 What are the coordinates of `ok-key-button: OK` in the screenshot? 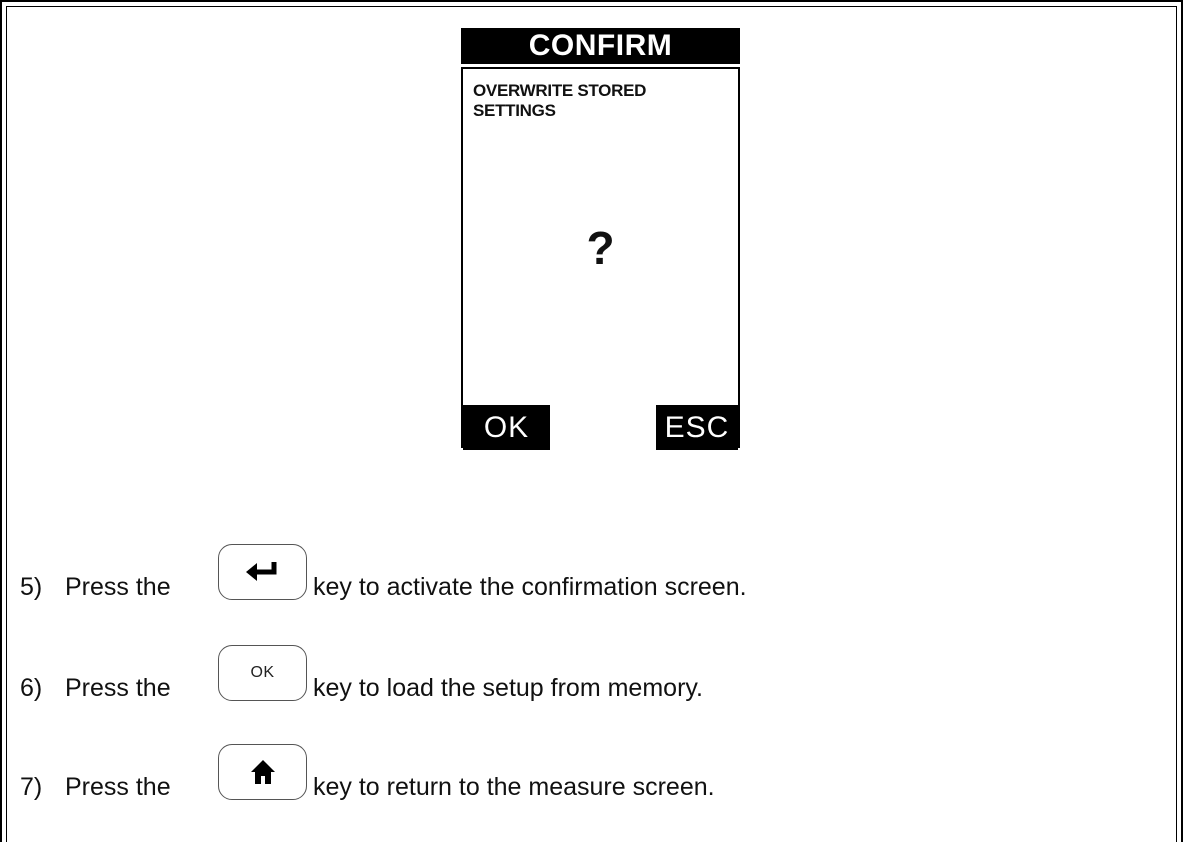 It's located at (262, 673).